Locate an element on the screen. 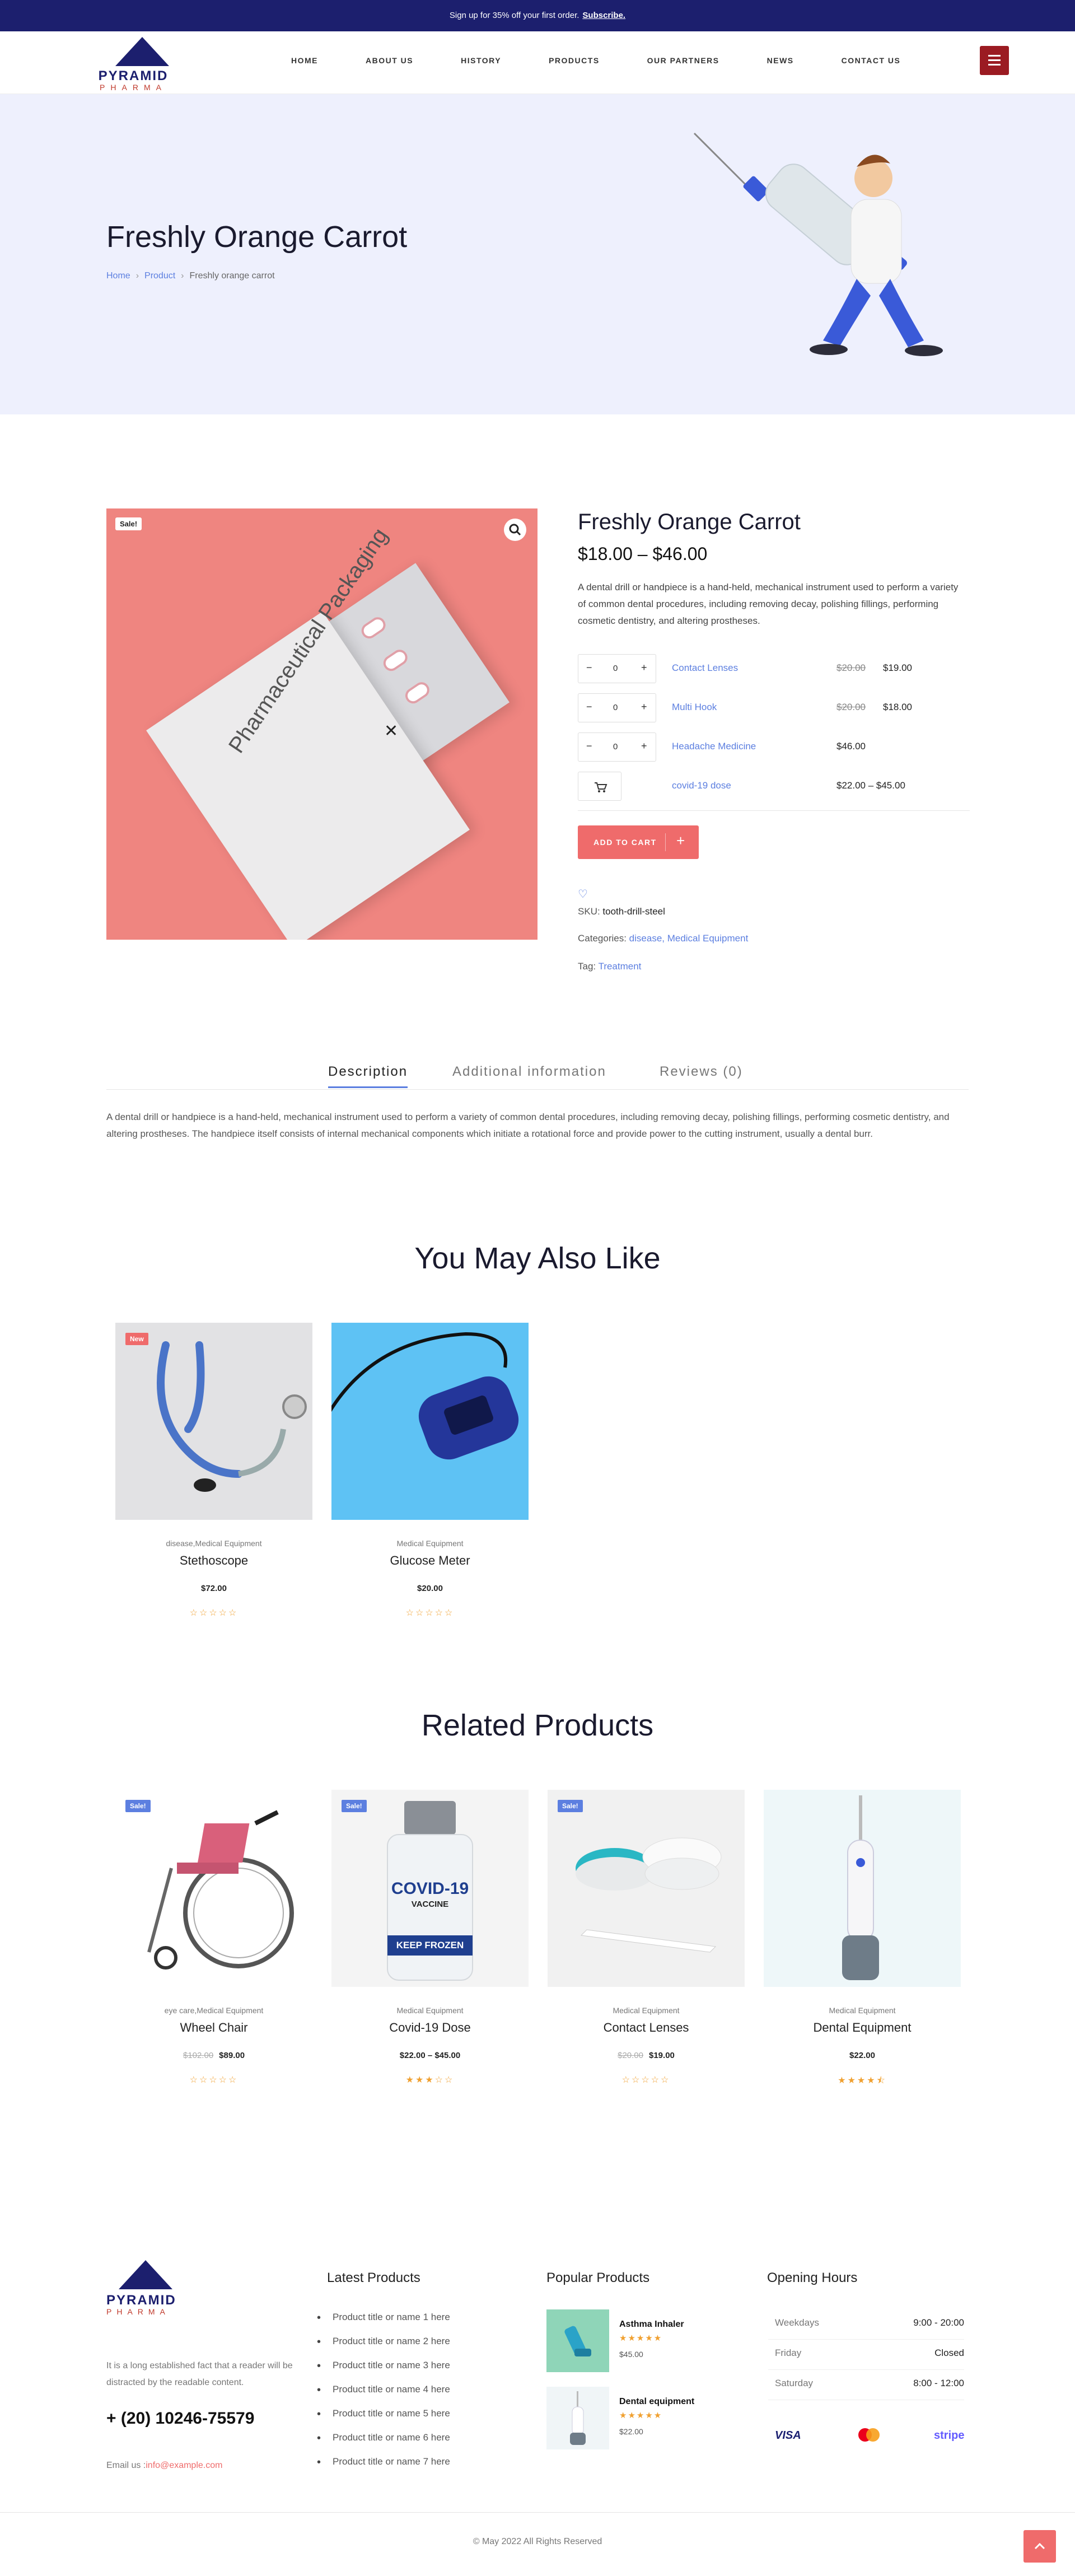  cart-icon is located at coordinates (601, 787).